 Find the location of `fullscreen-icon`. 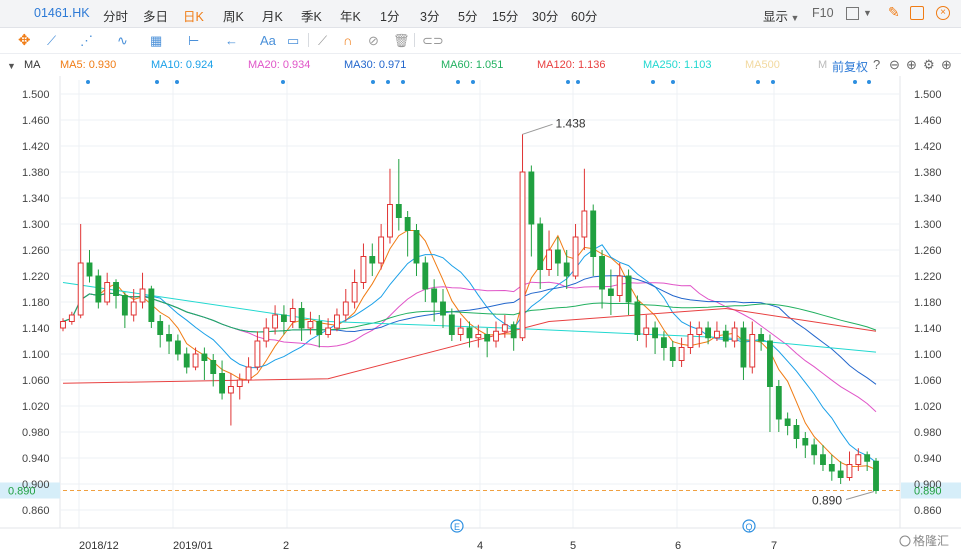

fullscreen-icon is located at coordinates (917, 13).